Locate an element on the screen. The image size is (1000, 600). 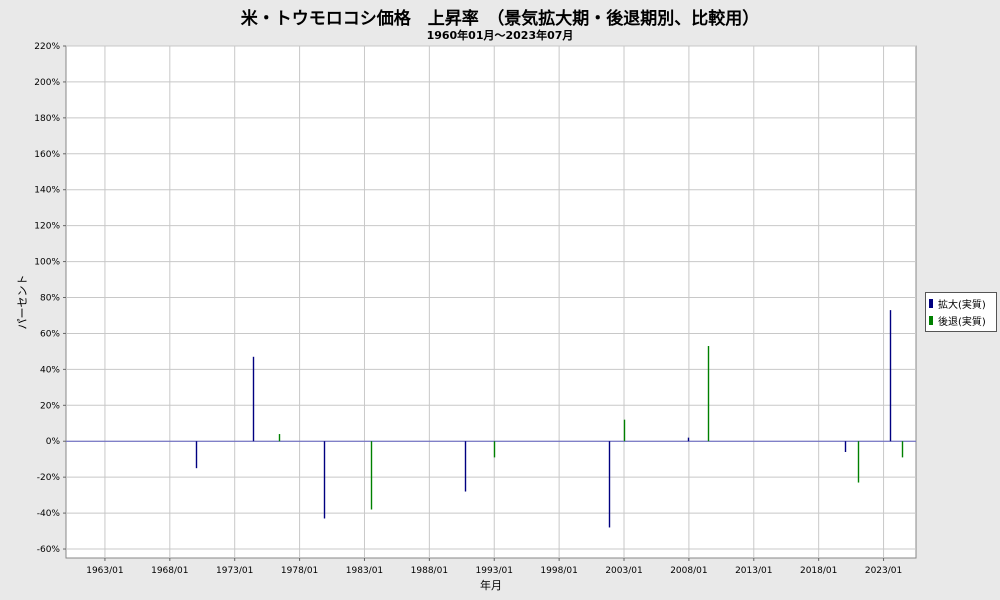
legend: 拡大(実質) 後退(実質) is located at coordinates (961, 312).